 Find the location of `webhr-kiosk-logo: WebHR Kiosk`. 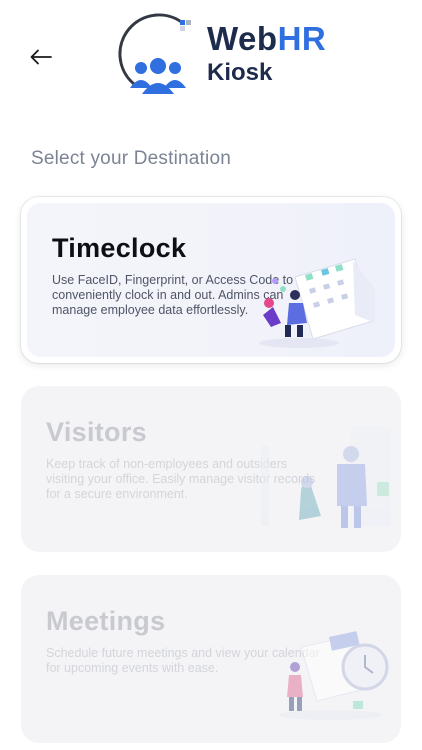

webhr-kiosk-logo: WebHR Kiosk is located at coordinates (227, 57).